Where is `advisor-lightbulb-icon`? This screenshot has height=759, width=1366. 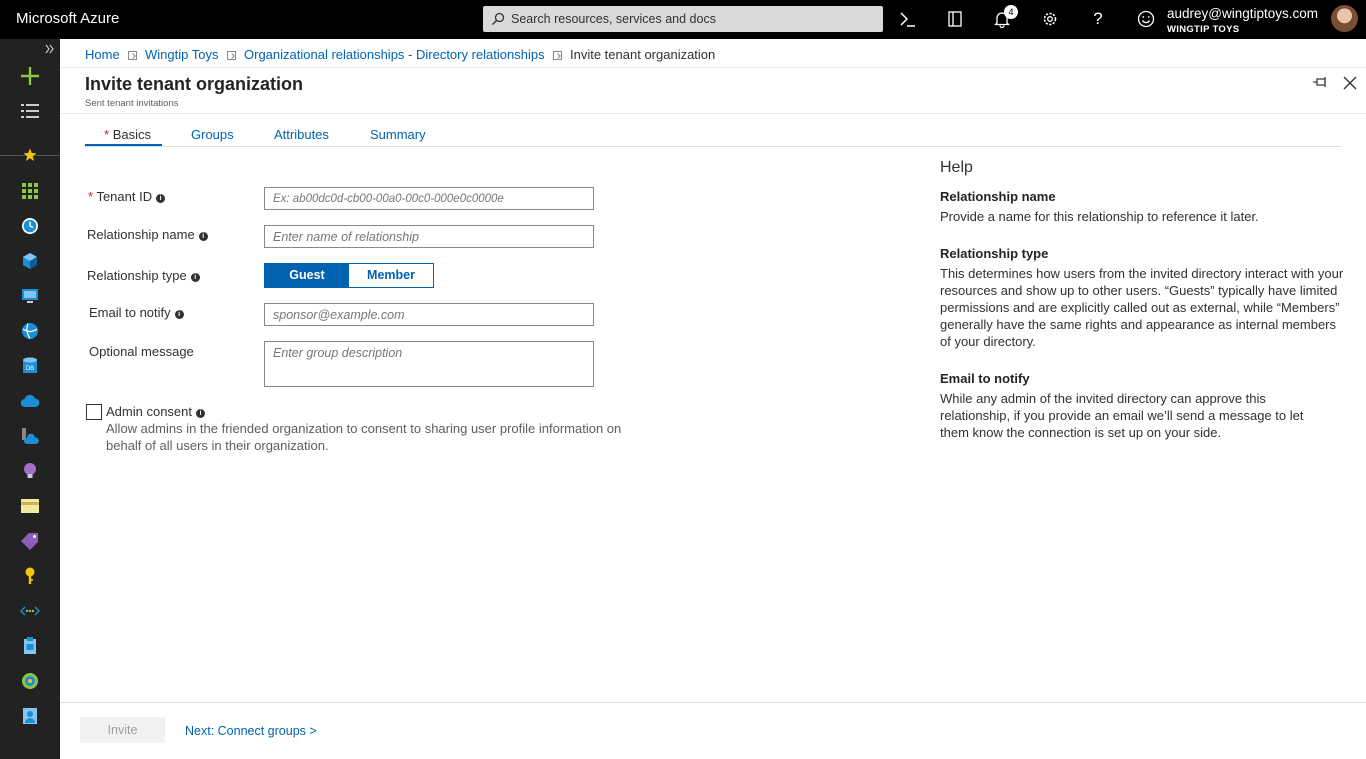
advisor-lightbulb-icon is located at coordinates (30, 471).